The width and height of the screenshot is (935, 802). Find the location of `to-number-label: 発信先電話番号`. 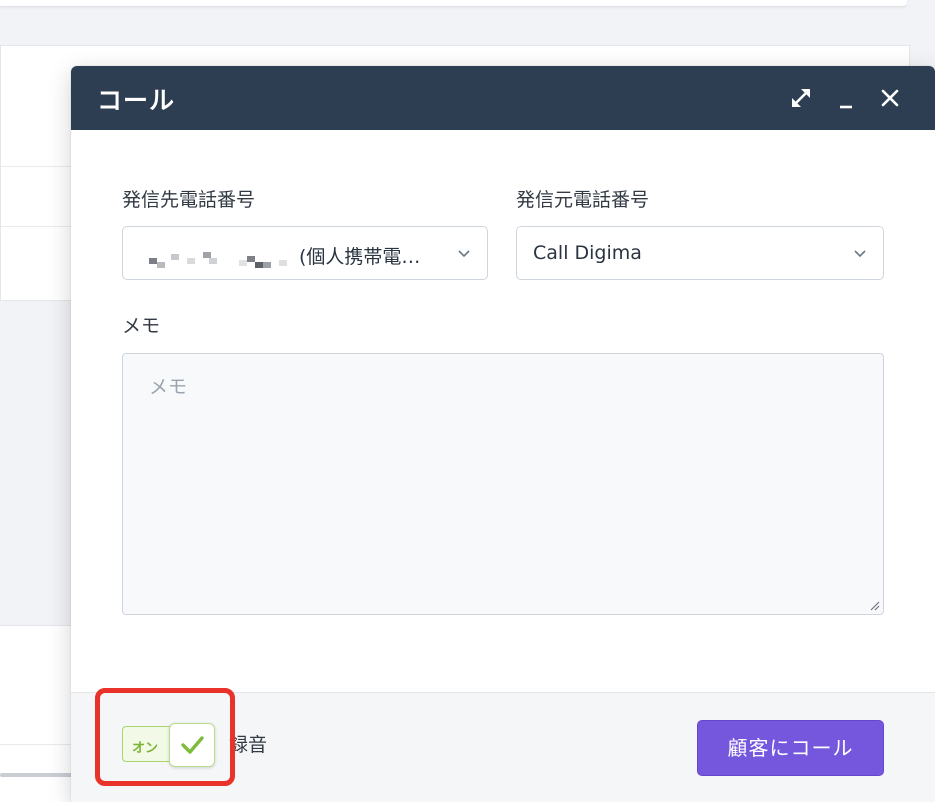

to-number-label: 発信先電話番号 is located at coordinates (189, 200).